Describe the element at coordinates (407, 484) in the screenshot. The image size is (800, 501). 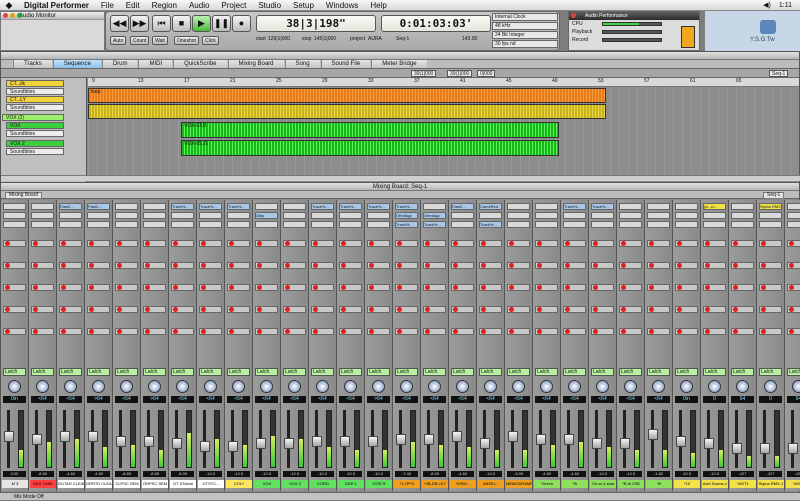
I see `track-name: *1 LPFX` at that location.